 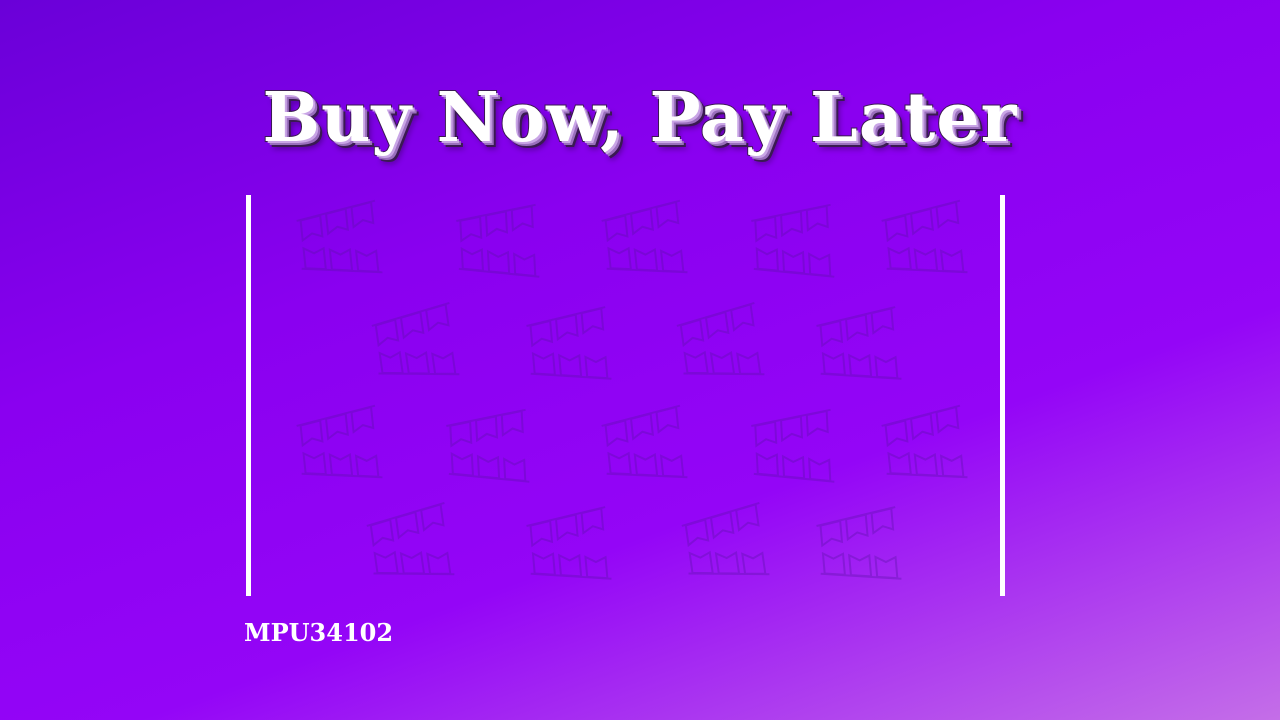 What do you see at coordinates (640, 118) in the screenshot?
I see `banner-title: Buy Now, Pay Later` at bounding box center [640, 118].